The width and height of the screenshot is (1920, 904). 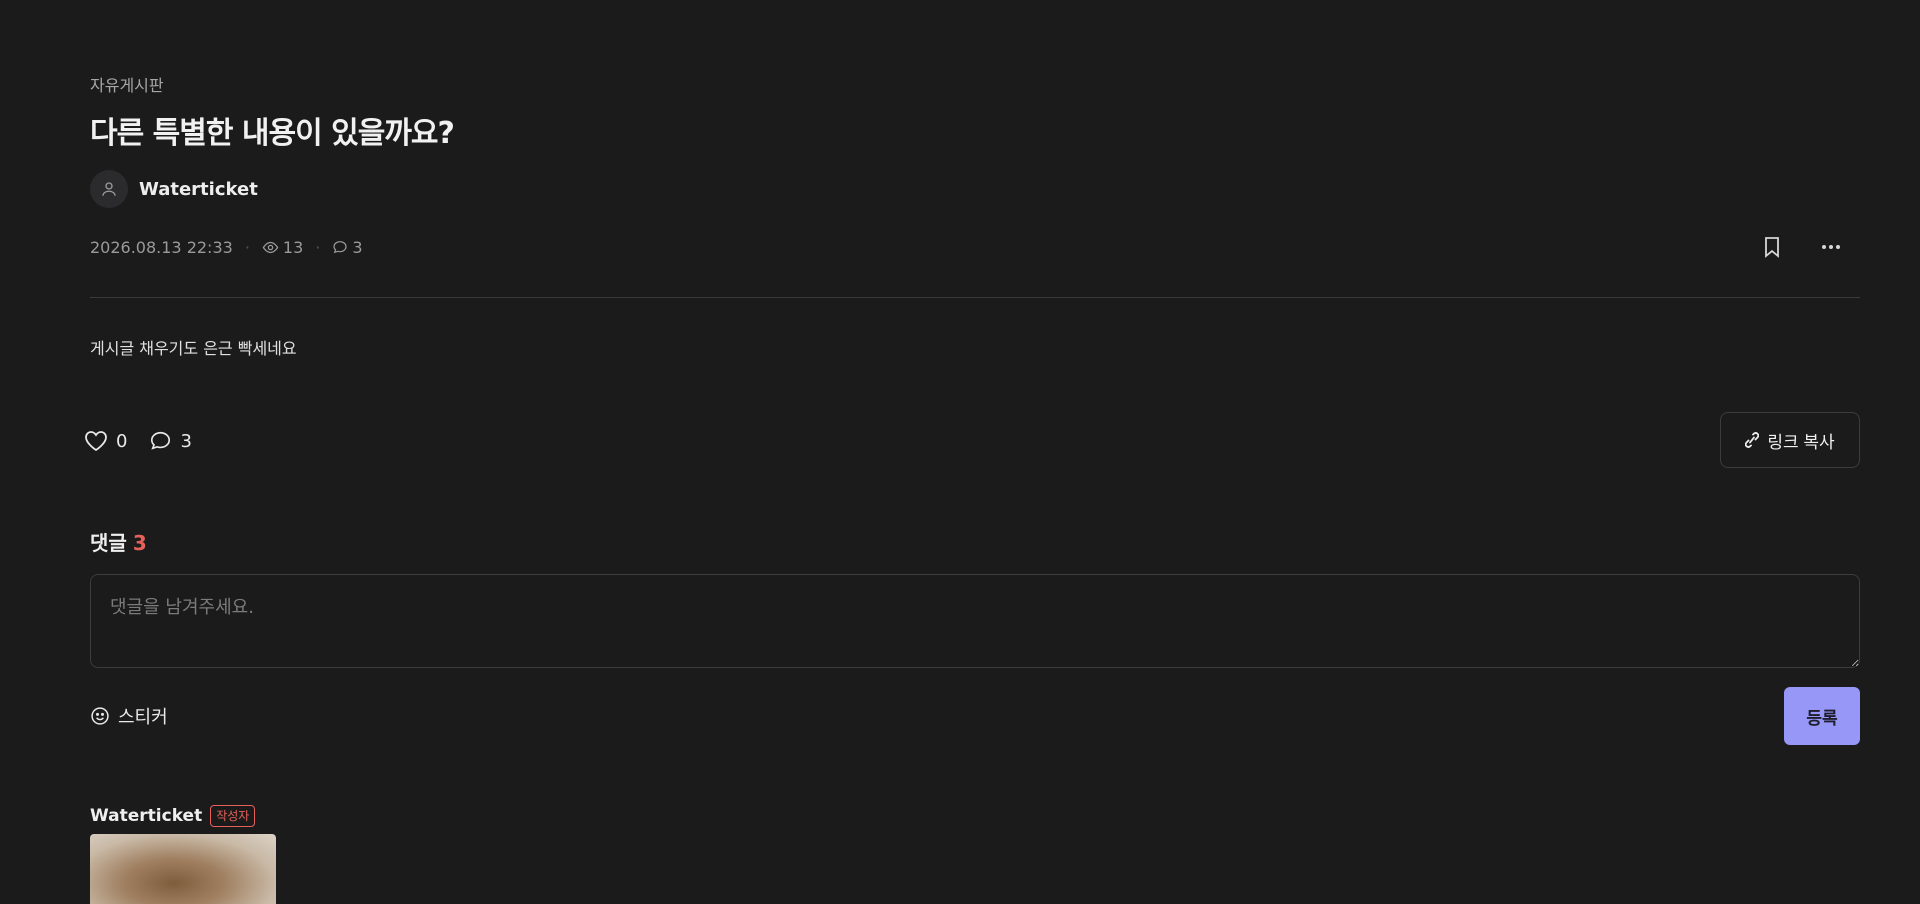 I want to click on comments-heading-count: 3, so click(x=139, y=543).